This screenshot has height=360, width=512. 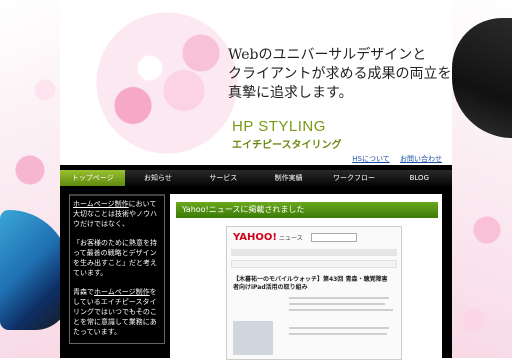 What do you see at coordinates (287, 145) in the screenshot?
I see `site-logo-sub: エイチピースタイリング` at bounding box center [287, 145].